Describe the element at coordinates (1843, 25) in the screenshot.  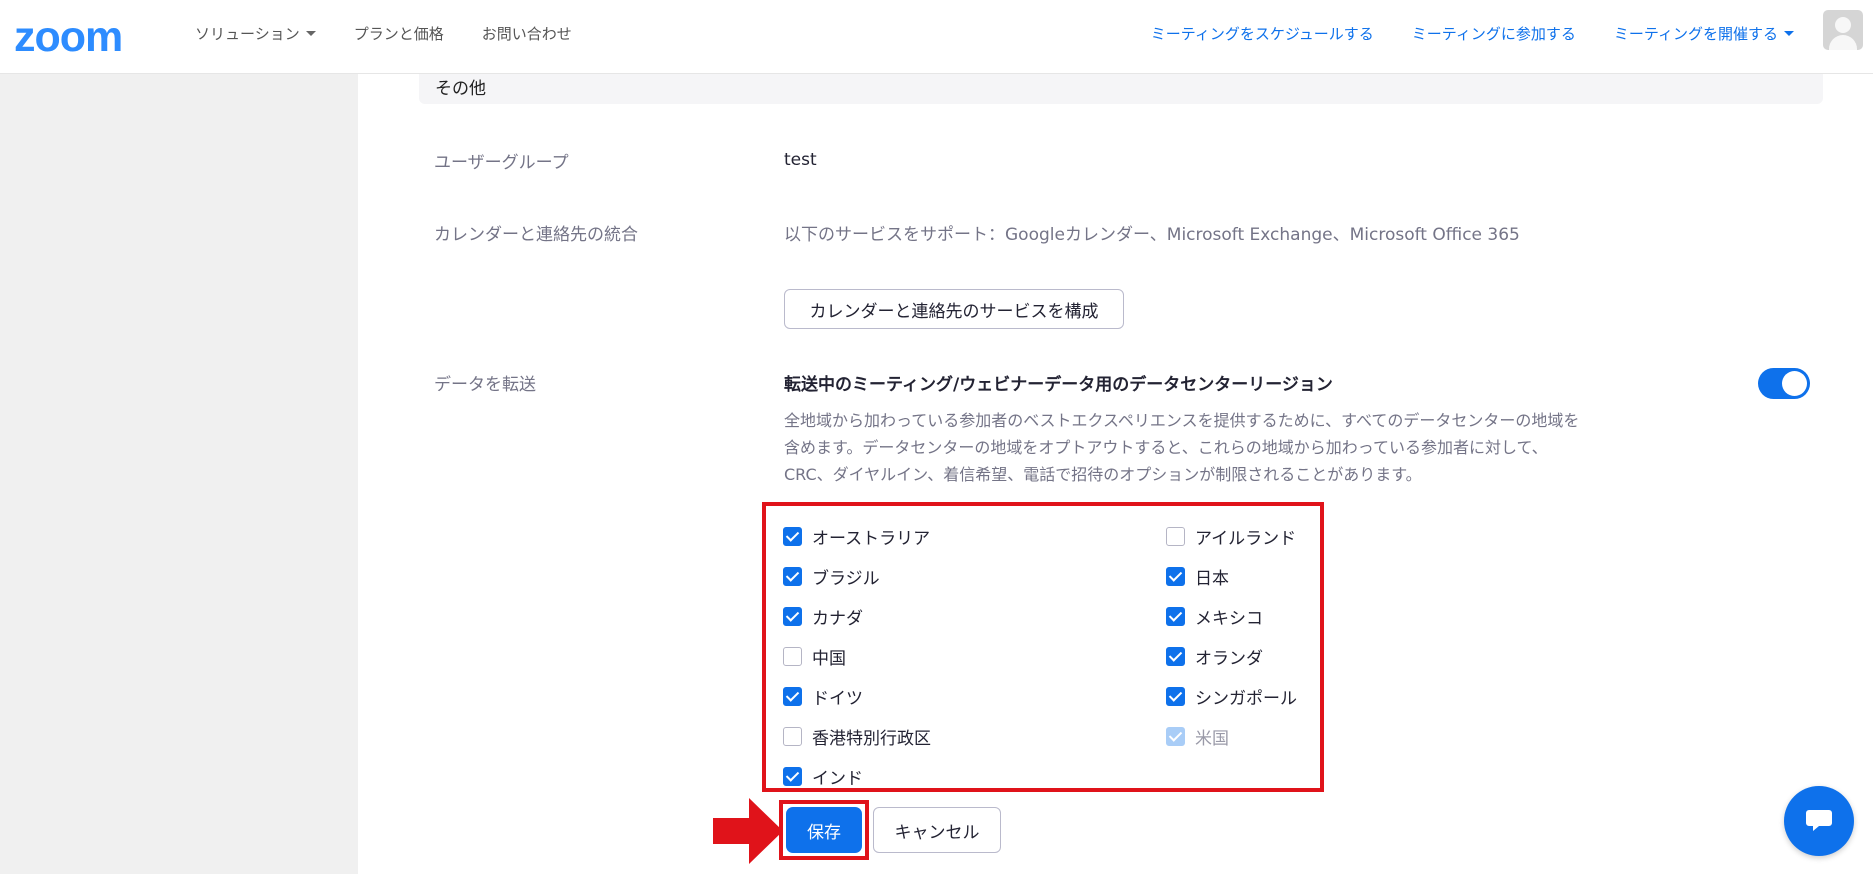
I see `avatar-head-shape` at that location.